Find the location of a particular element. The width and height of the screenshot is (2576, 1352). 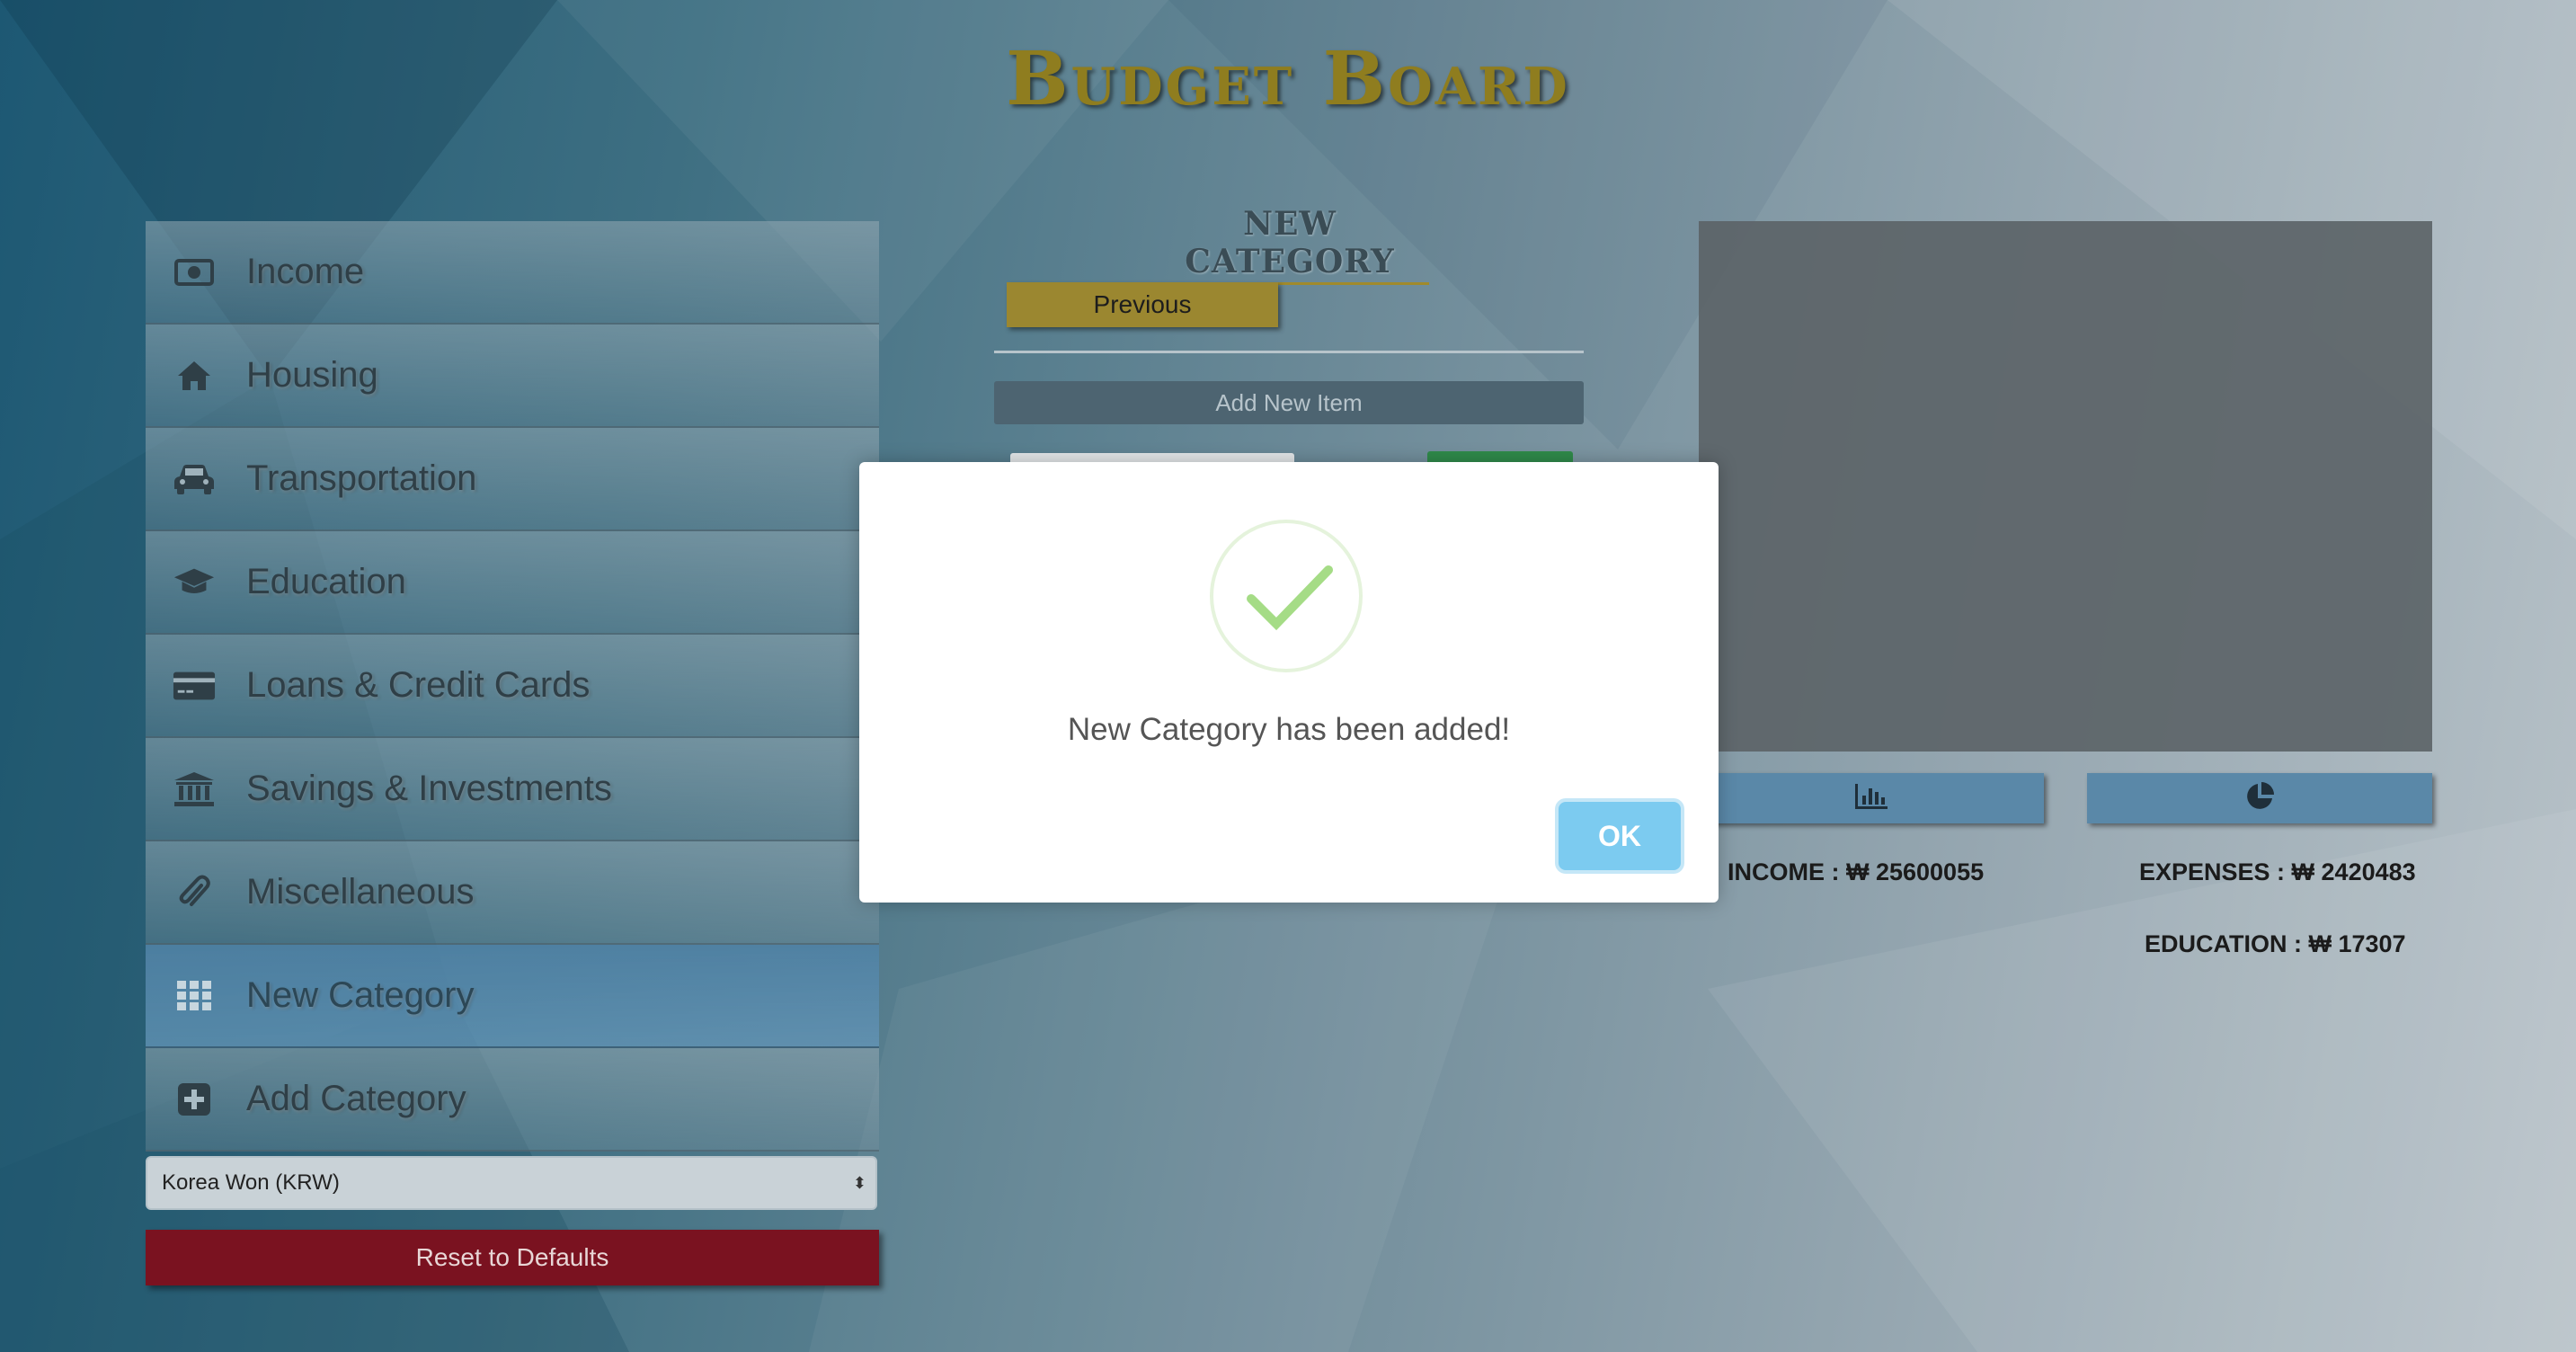

success-check-icon is located at coordinates (1286, 596).